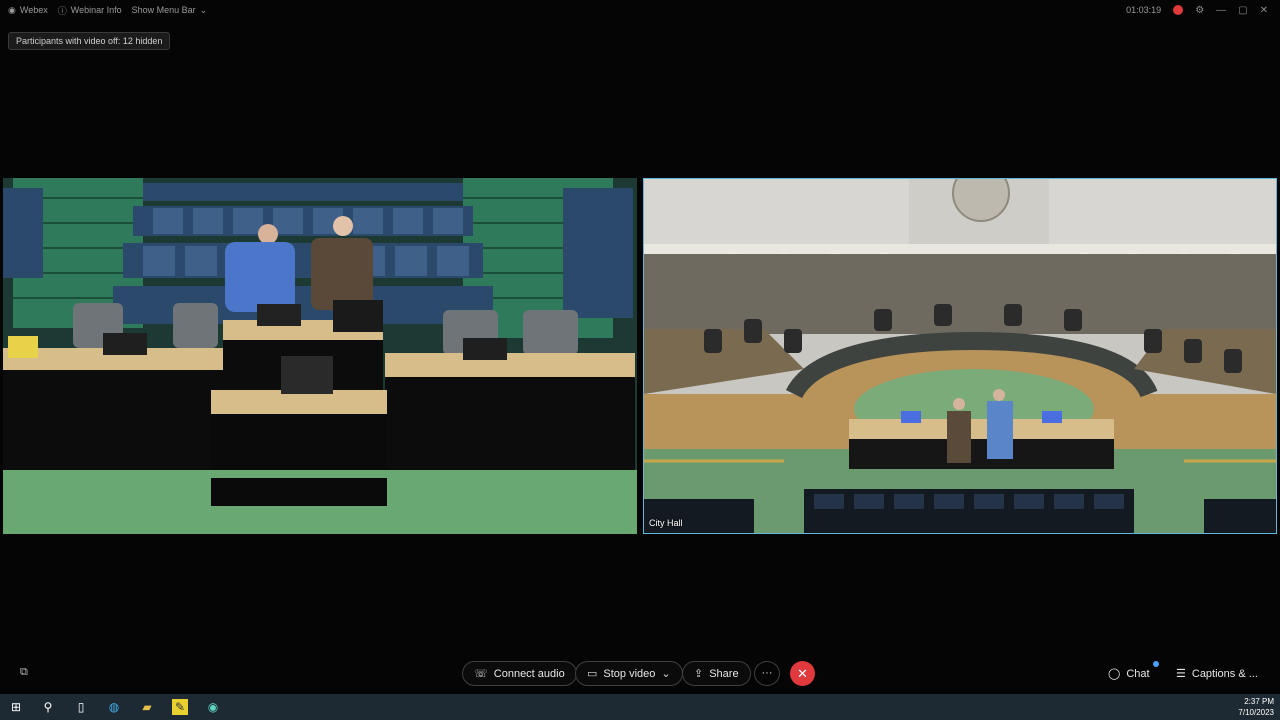 This screenshot has height=720, width=1280. Describe the element at coordinates (1138, 673) in the screenshot. I see `chat-label: Chat` at that location.